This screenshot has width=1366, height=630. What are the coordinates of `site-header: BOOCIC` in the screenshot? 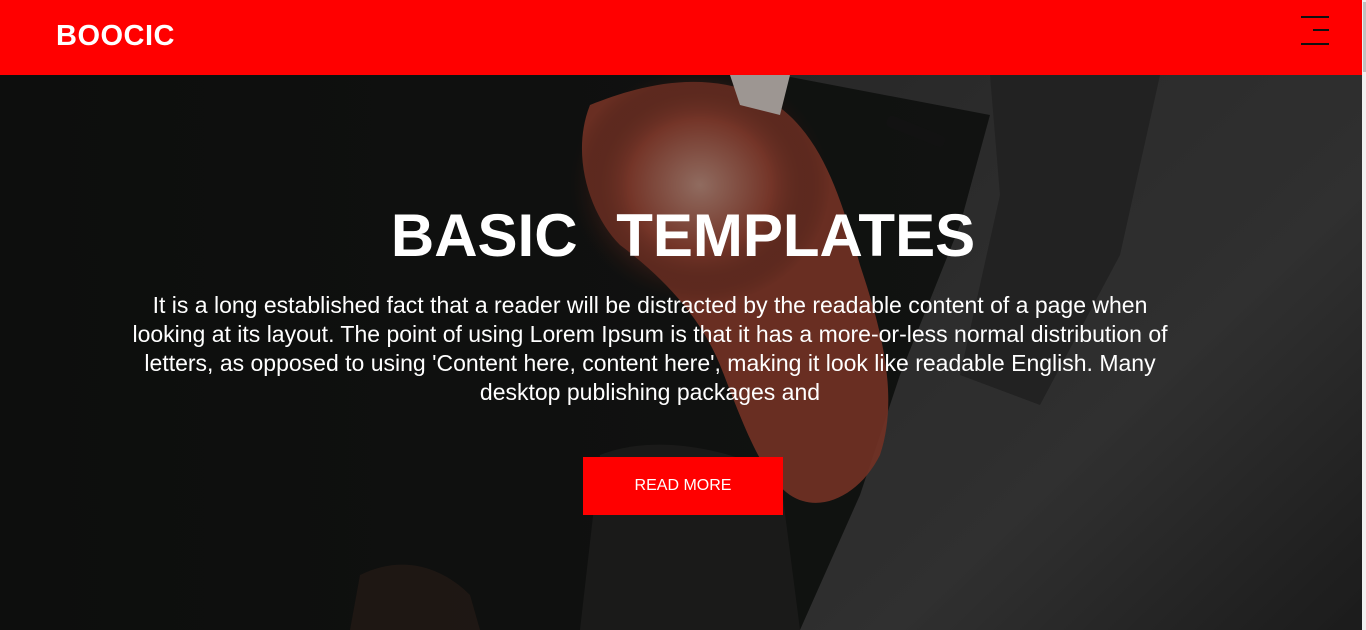 It's located at (683, 37).